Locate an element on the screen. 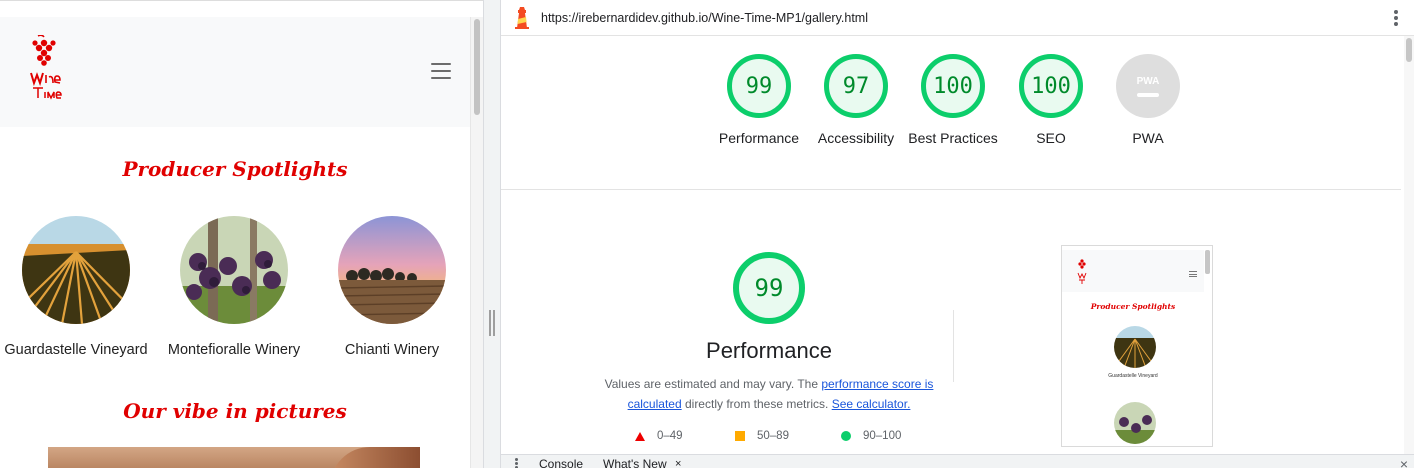  producer-card: Montefioralle Winery is located at coordinates (234, 287).